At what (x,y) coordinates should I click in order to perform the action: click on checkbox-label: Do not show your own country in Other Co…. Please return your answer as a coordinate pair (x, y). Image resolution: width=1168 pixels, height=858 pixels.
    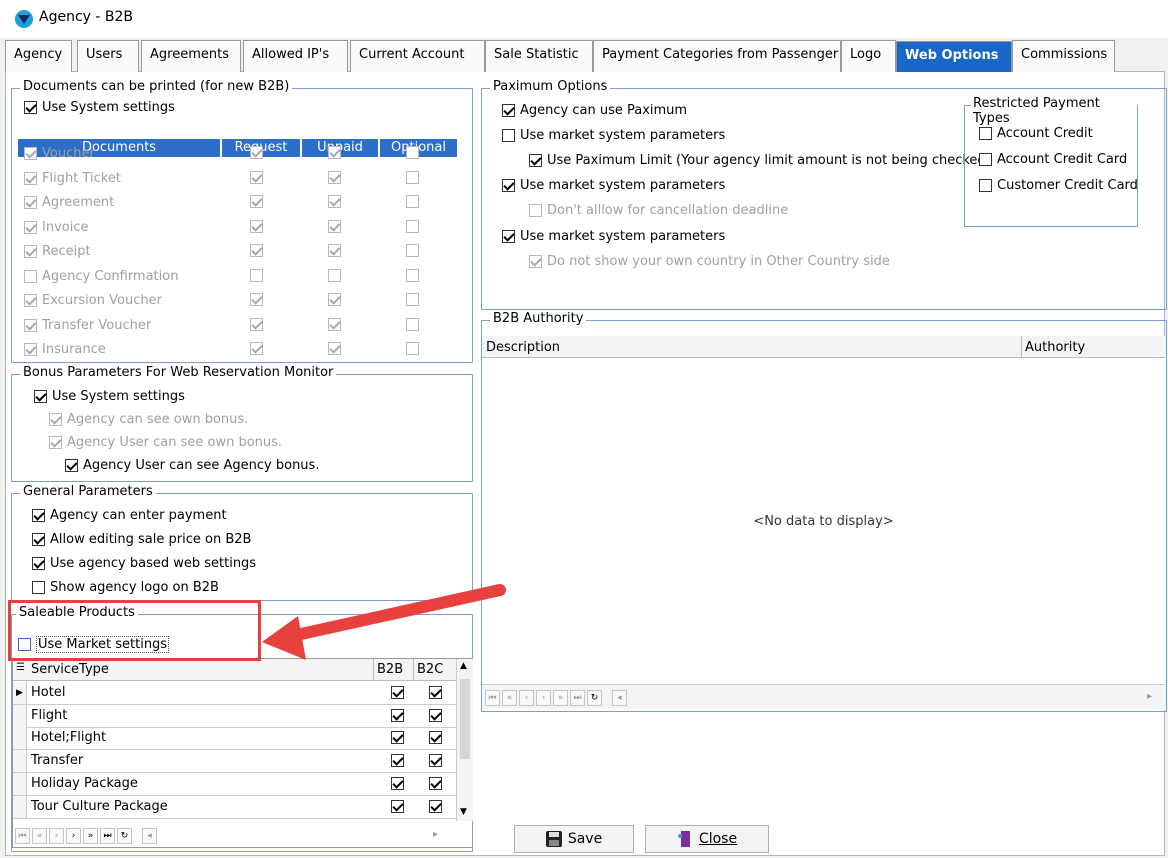
    Looking at the image, I should click on (718, 261).